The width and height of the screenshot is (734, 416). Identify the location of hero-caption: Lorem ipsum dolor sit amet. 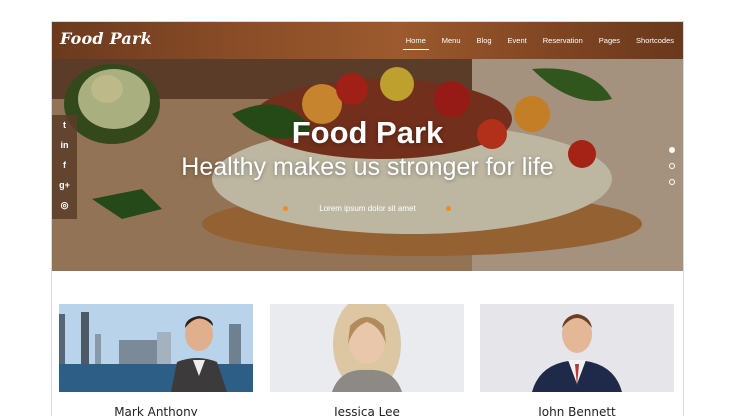
(367, 208).